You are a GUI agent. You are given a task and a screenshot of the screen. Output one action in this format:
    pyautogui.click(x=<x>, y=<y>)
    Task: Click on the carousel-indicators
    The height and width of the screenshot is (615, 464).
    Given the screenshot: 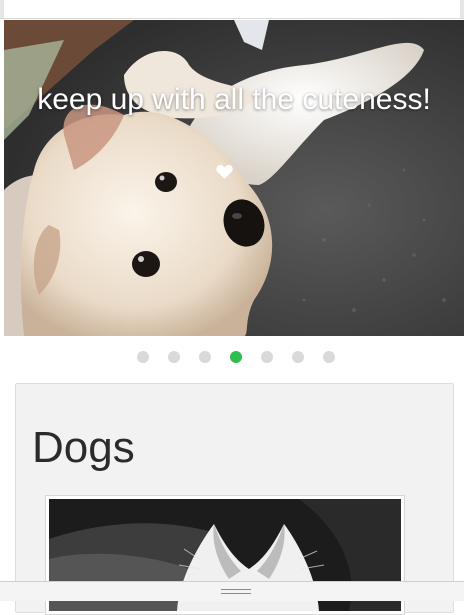 What is the action you would take?
    pyautogui.click(x=232, y=357)
    